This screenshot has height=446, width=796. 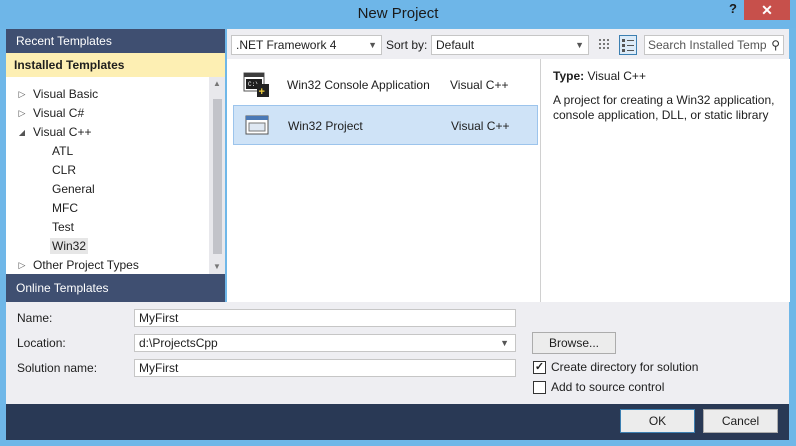 I want to click on tree-item-label: ATL, so click(x=63, y=151).